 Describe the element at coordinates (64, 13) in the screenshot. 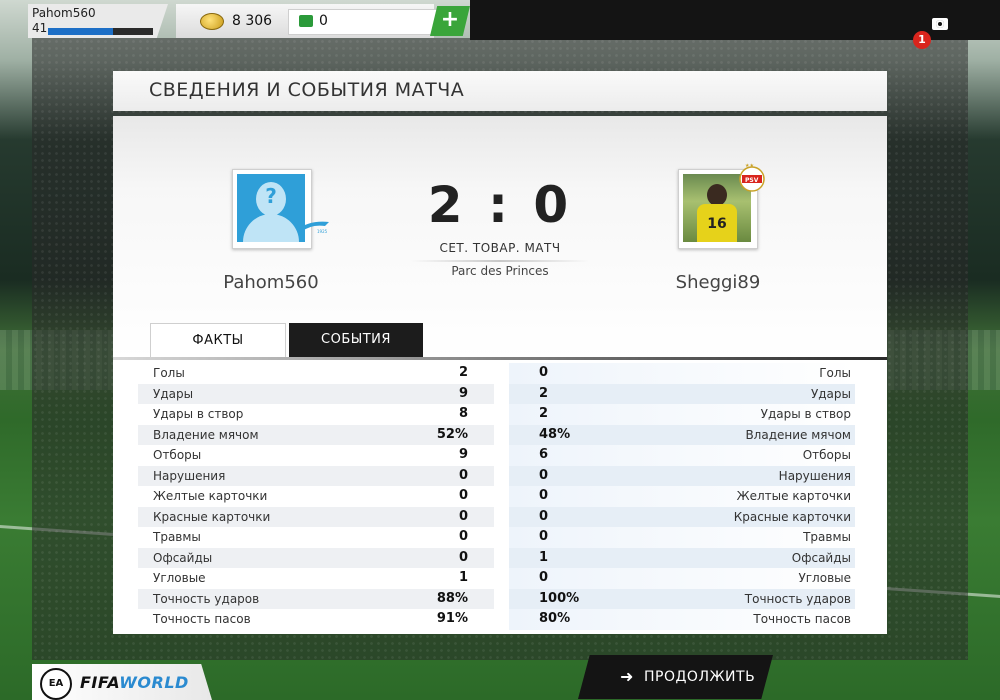

I see `username-label: Pahom560` at that location.